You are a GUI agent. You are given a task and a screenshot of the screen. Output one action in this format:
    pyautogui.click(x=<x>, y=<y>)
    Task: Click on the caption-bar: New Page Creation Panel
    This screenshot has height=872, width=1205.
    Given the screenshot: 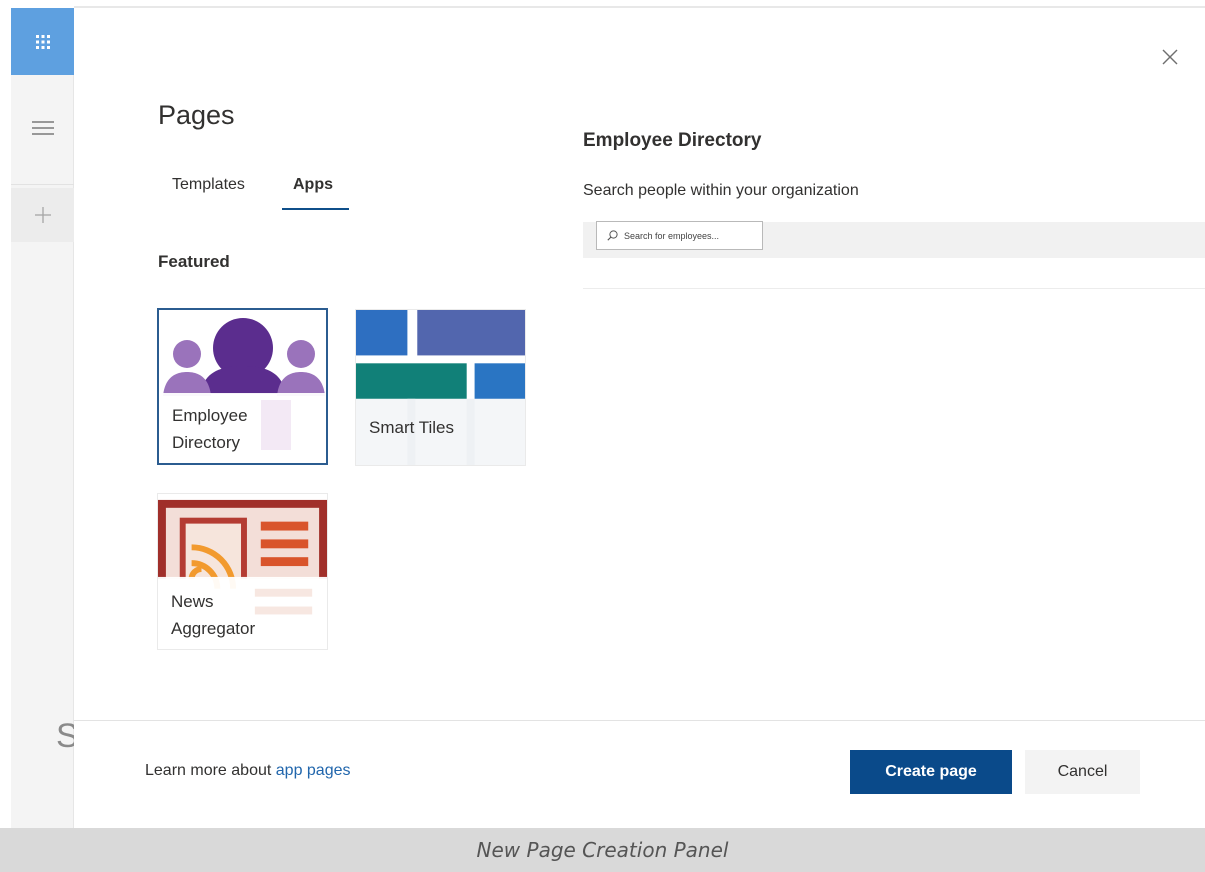 What is the action you would take?
    pyautogui.click(x=602, y=850)
    